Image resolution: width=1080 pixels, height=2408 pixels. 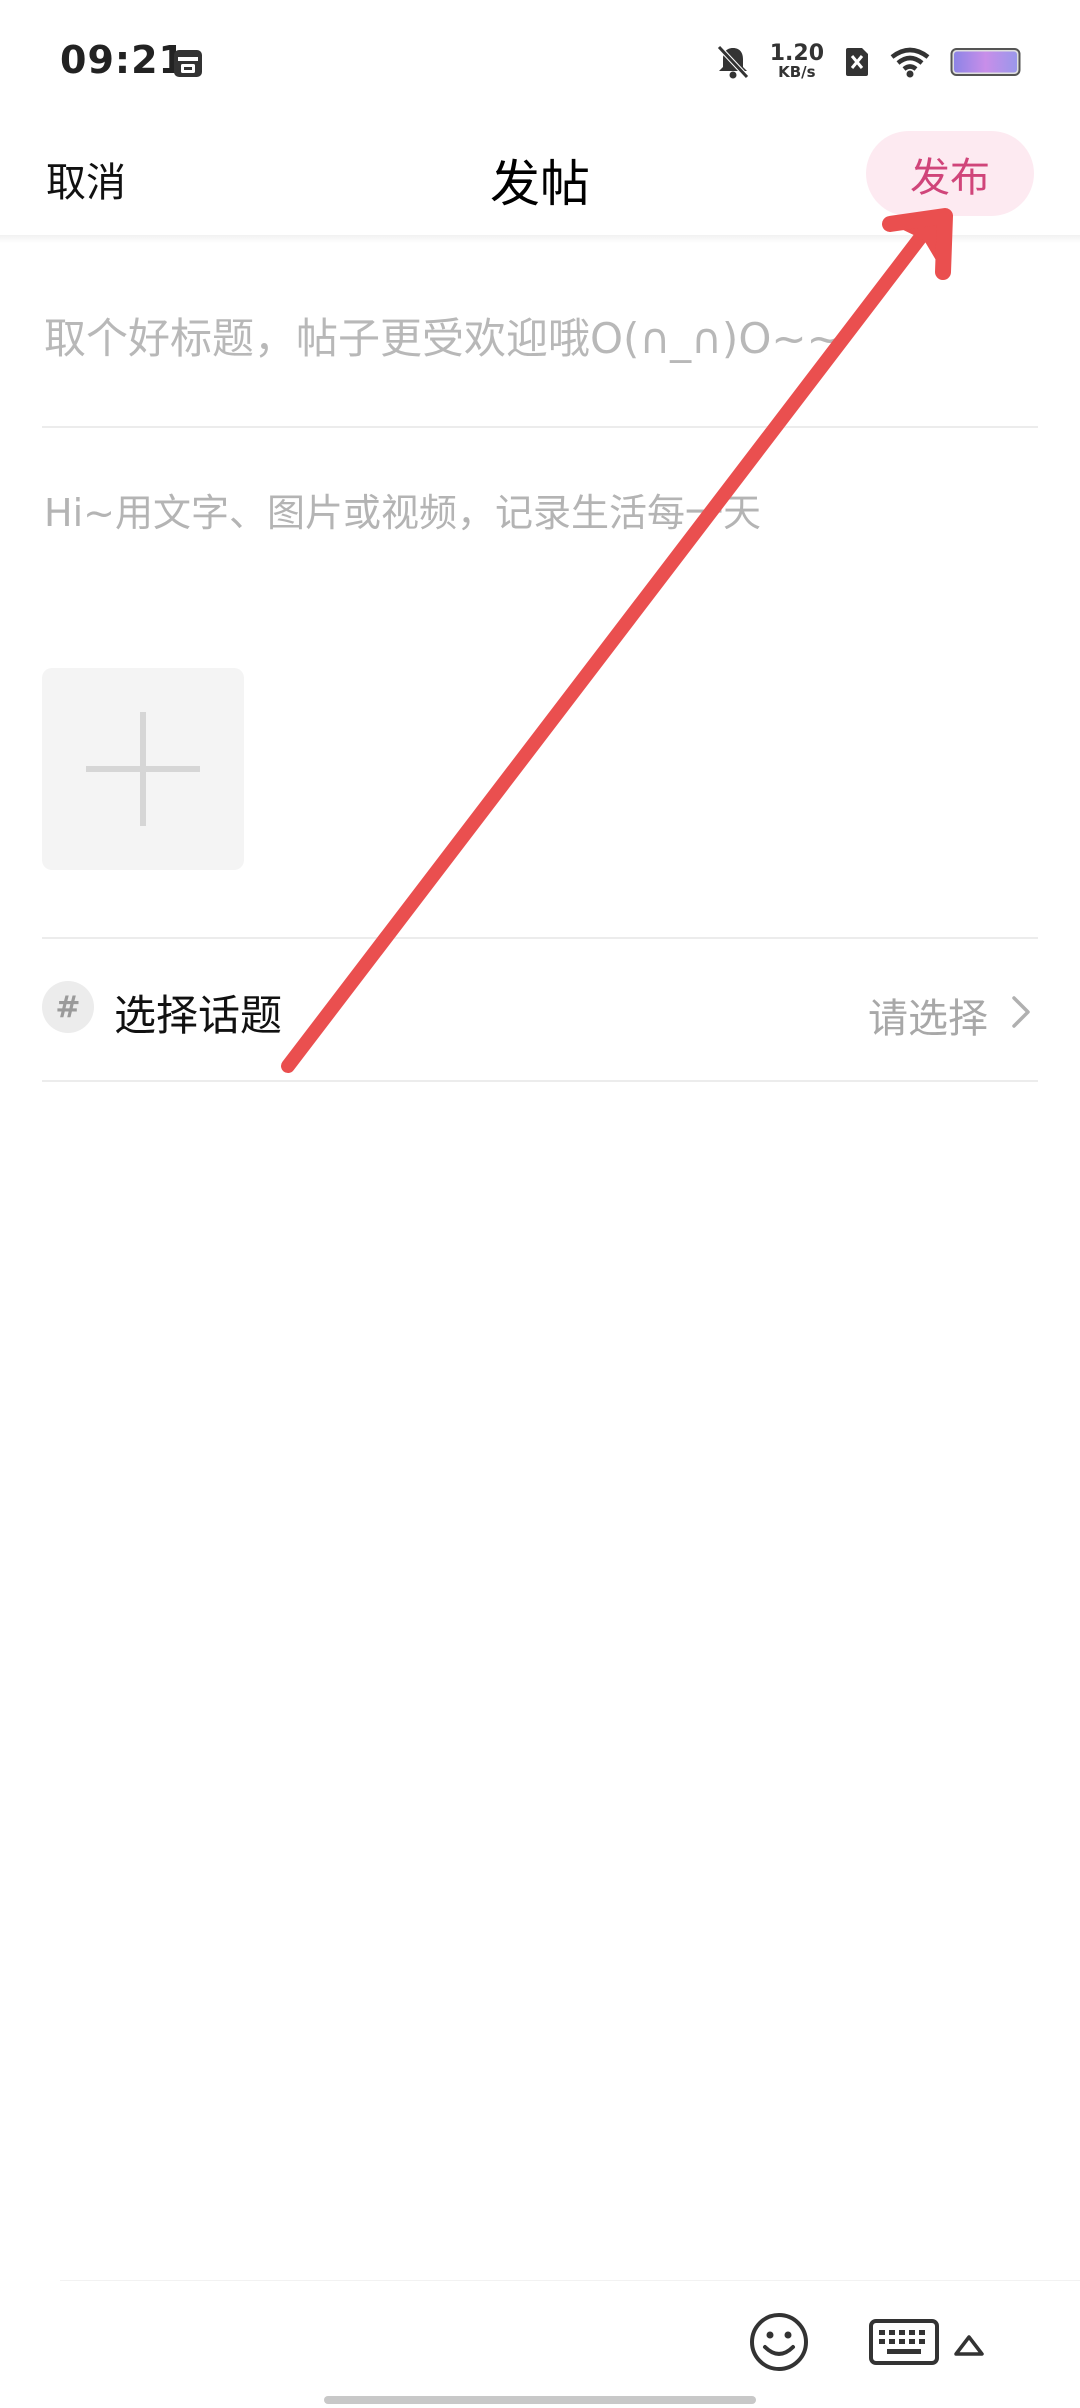 What do you see at coordinates (68, 1007) in the screenshot?
I see `hashtag-icon: #` at bounding box center [68, 1007].